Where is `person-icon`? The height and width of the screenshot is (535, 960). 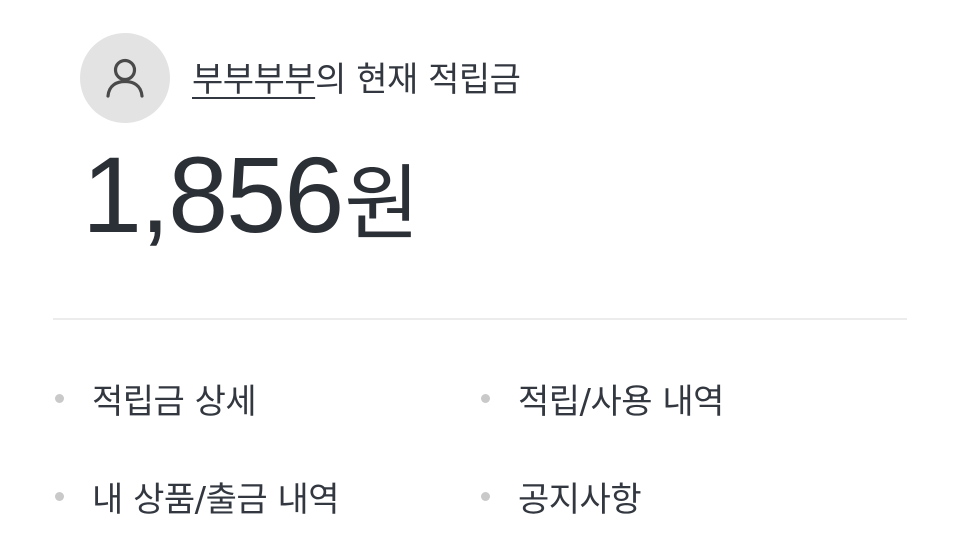 person-icon is located at coordinates (125, 78).